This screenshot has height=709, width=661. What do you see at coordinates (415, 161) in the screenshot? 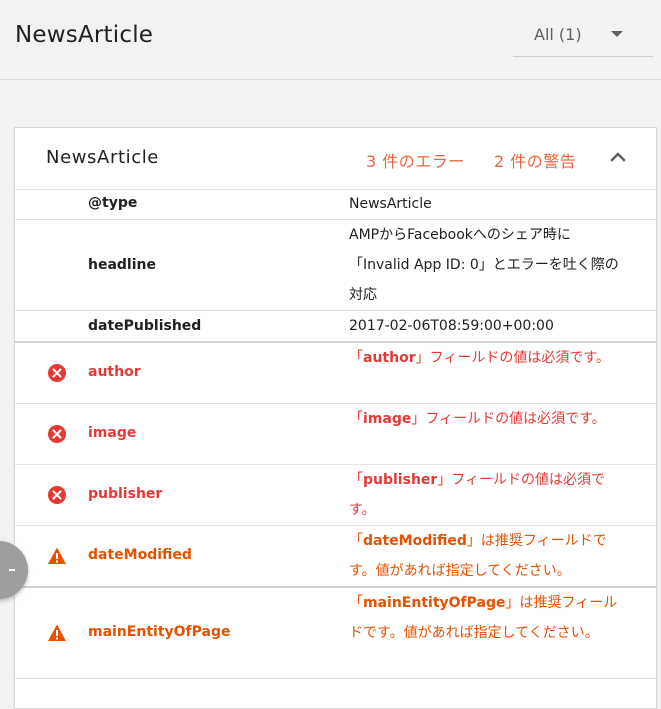
I see `error-summary: 3 件のエラー` at bounding box center [415, 161].